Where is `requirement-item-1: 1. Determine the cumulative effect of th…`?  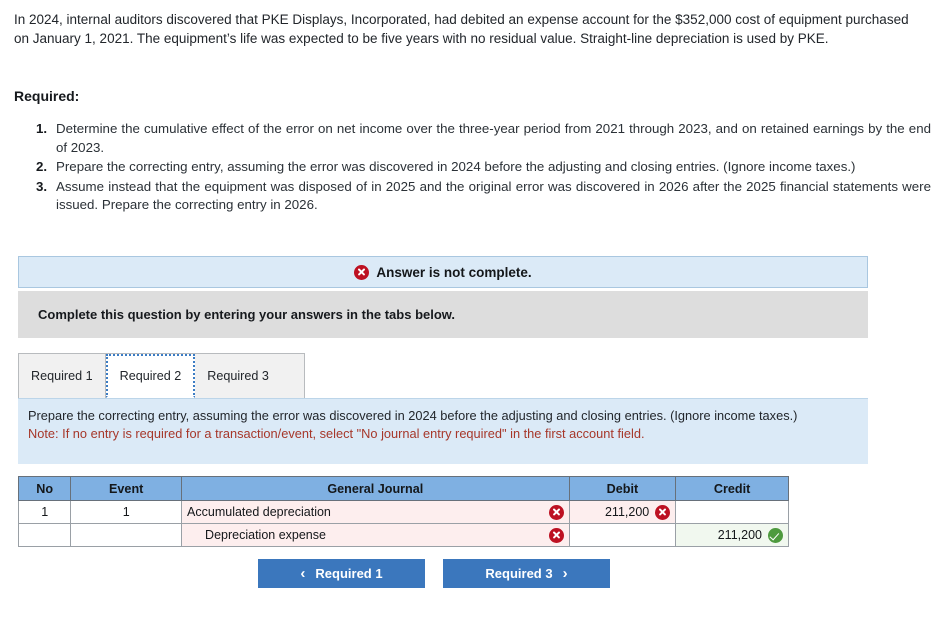
requirement-item-1: 1. Determine the cumulative effect of th… is located at coordinates (483, 138).